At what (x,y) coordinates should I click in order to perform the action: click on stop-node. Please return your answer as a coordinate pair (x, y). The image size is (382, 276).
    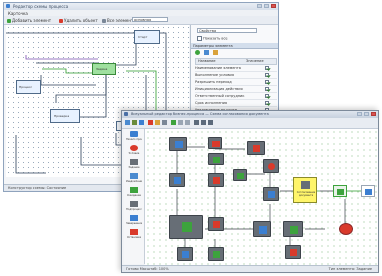
    Looking at the image, I should click on (346, 229).